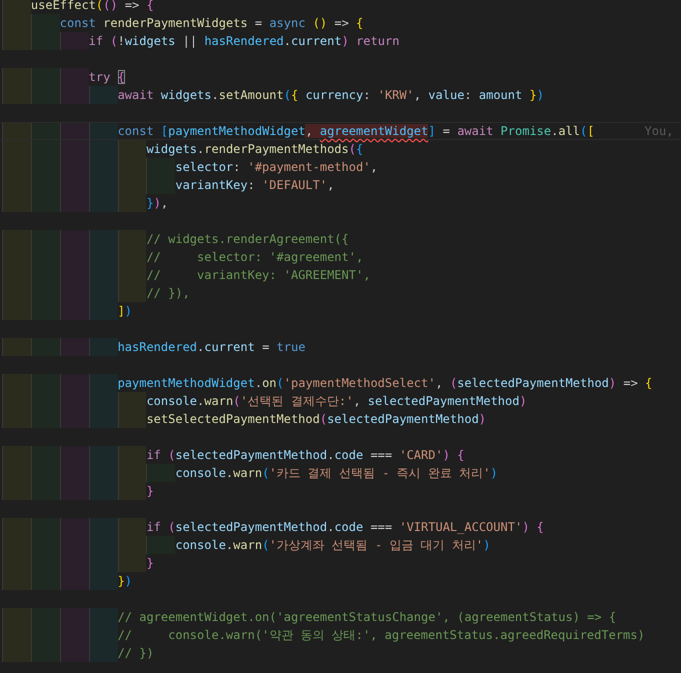  Describe the element at coordinates (125, 581) in the screenshot. I see `code-line: })` at that location.